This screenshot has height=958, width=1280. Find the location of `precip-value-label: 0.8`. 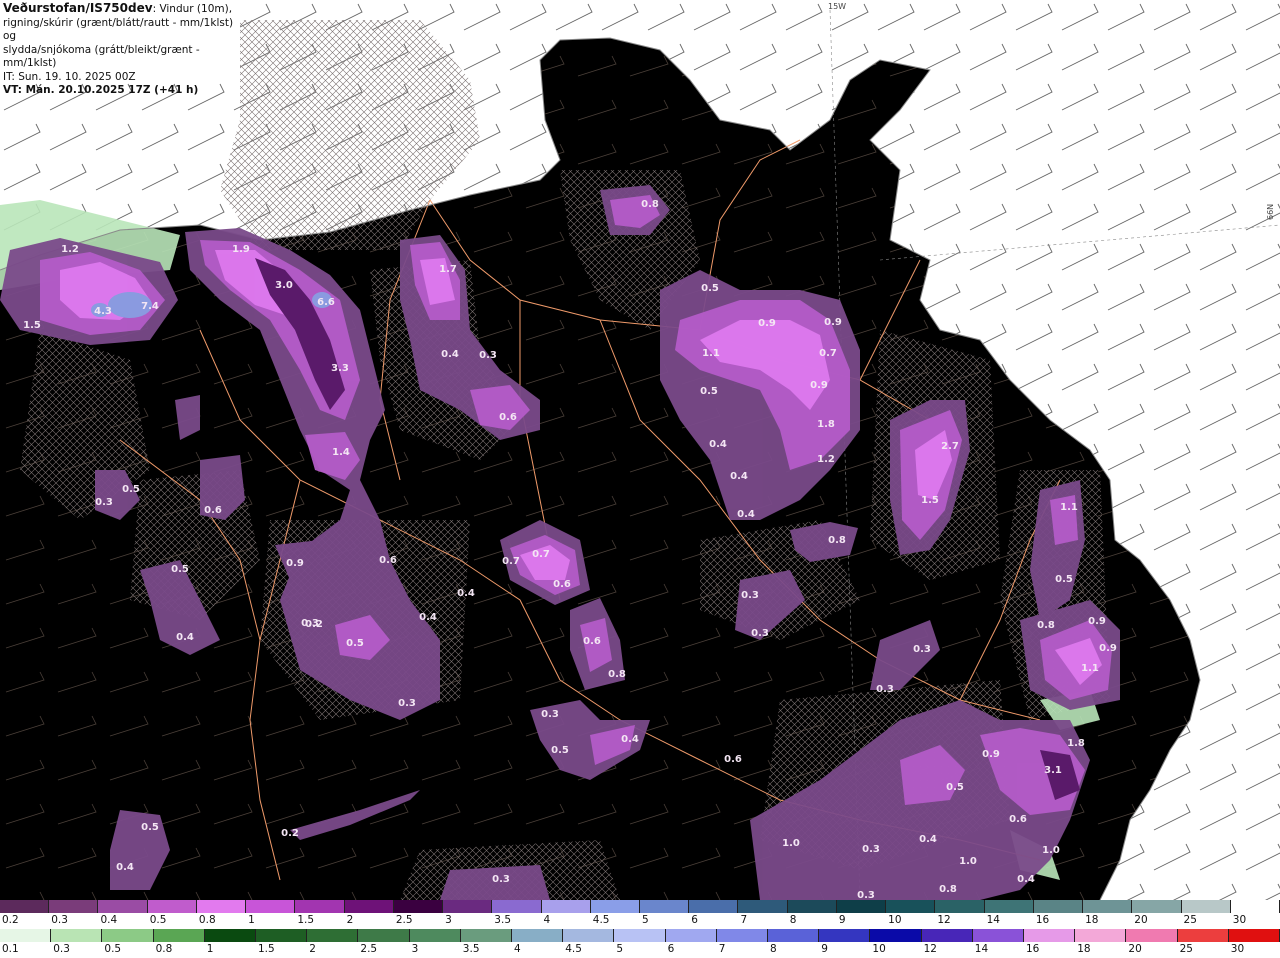

precip-value-label: 0.8 is located at coordinates (650, 204).